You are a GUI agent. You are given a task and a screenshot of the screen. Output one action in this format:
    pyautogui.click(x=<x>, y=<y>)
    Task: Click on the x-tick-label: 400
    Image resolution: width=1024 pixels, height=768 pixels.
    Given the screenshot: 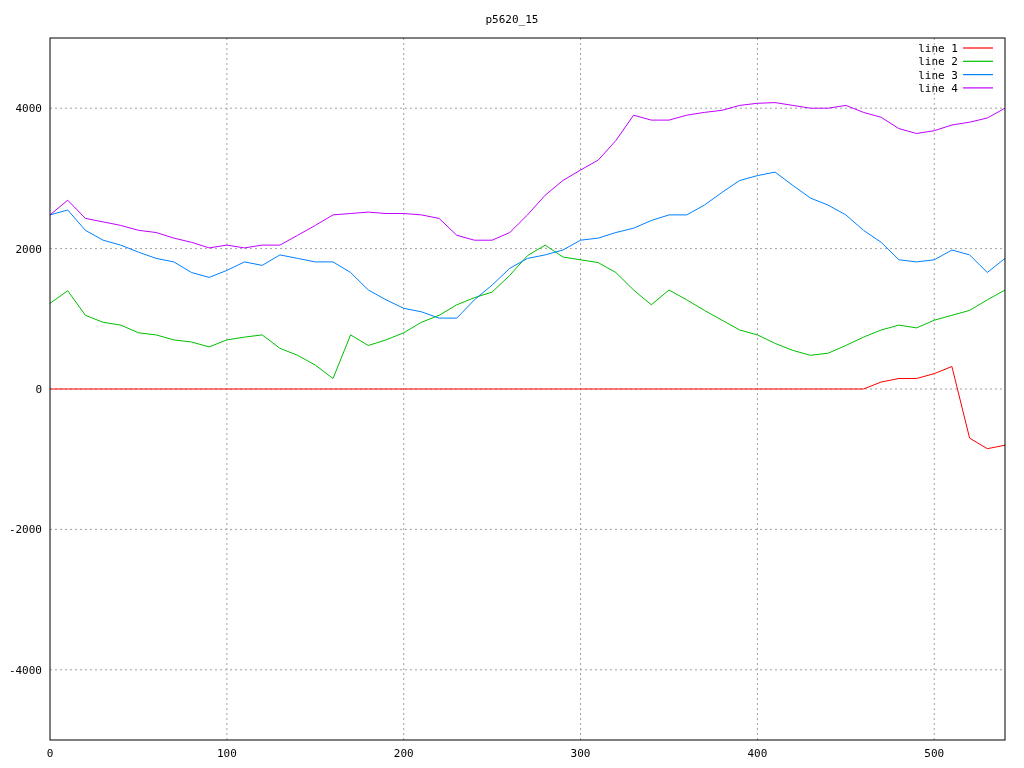 What is the action you would take?
    pyautogui.click(x=757, y=753)
    